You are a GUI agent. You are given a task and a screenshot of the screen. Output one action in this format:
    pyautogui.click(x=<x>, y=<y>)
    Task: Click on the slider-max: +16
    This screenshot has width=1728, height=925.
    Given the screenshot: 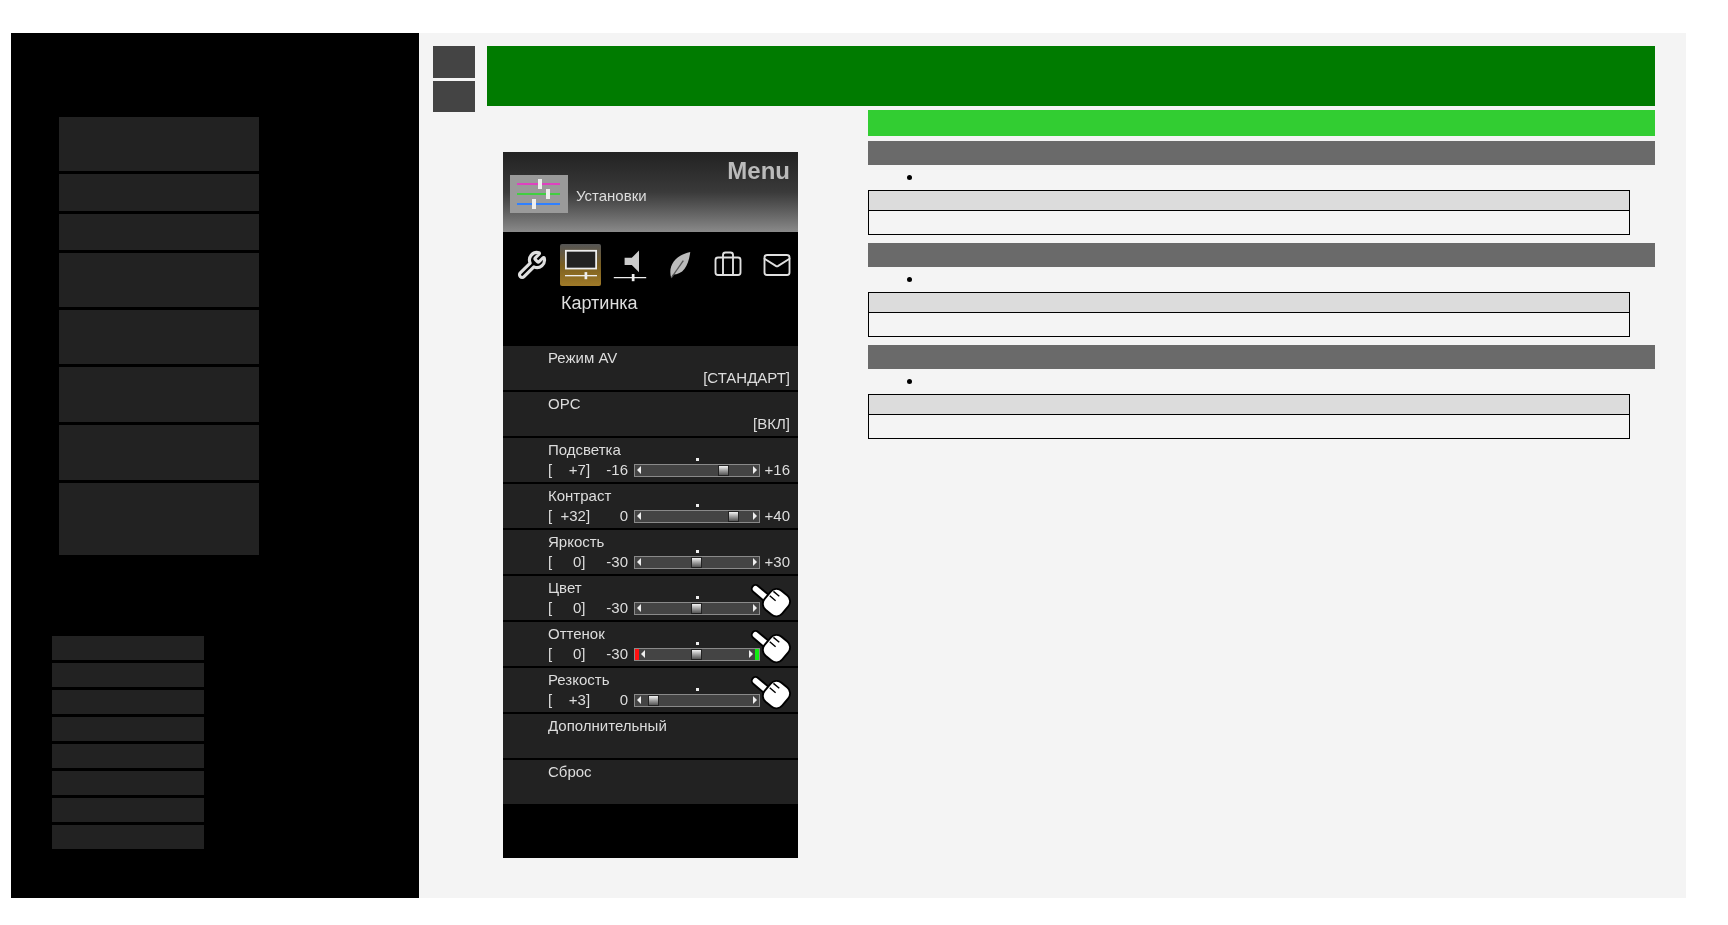 What is the action you would take?
    pyautogui.click(x=777, y=470)
    